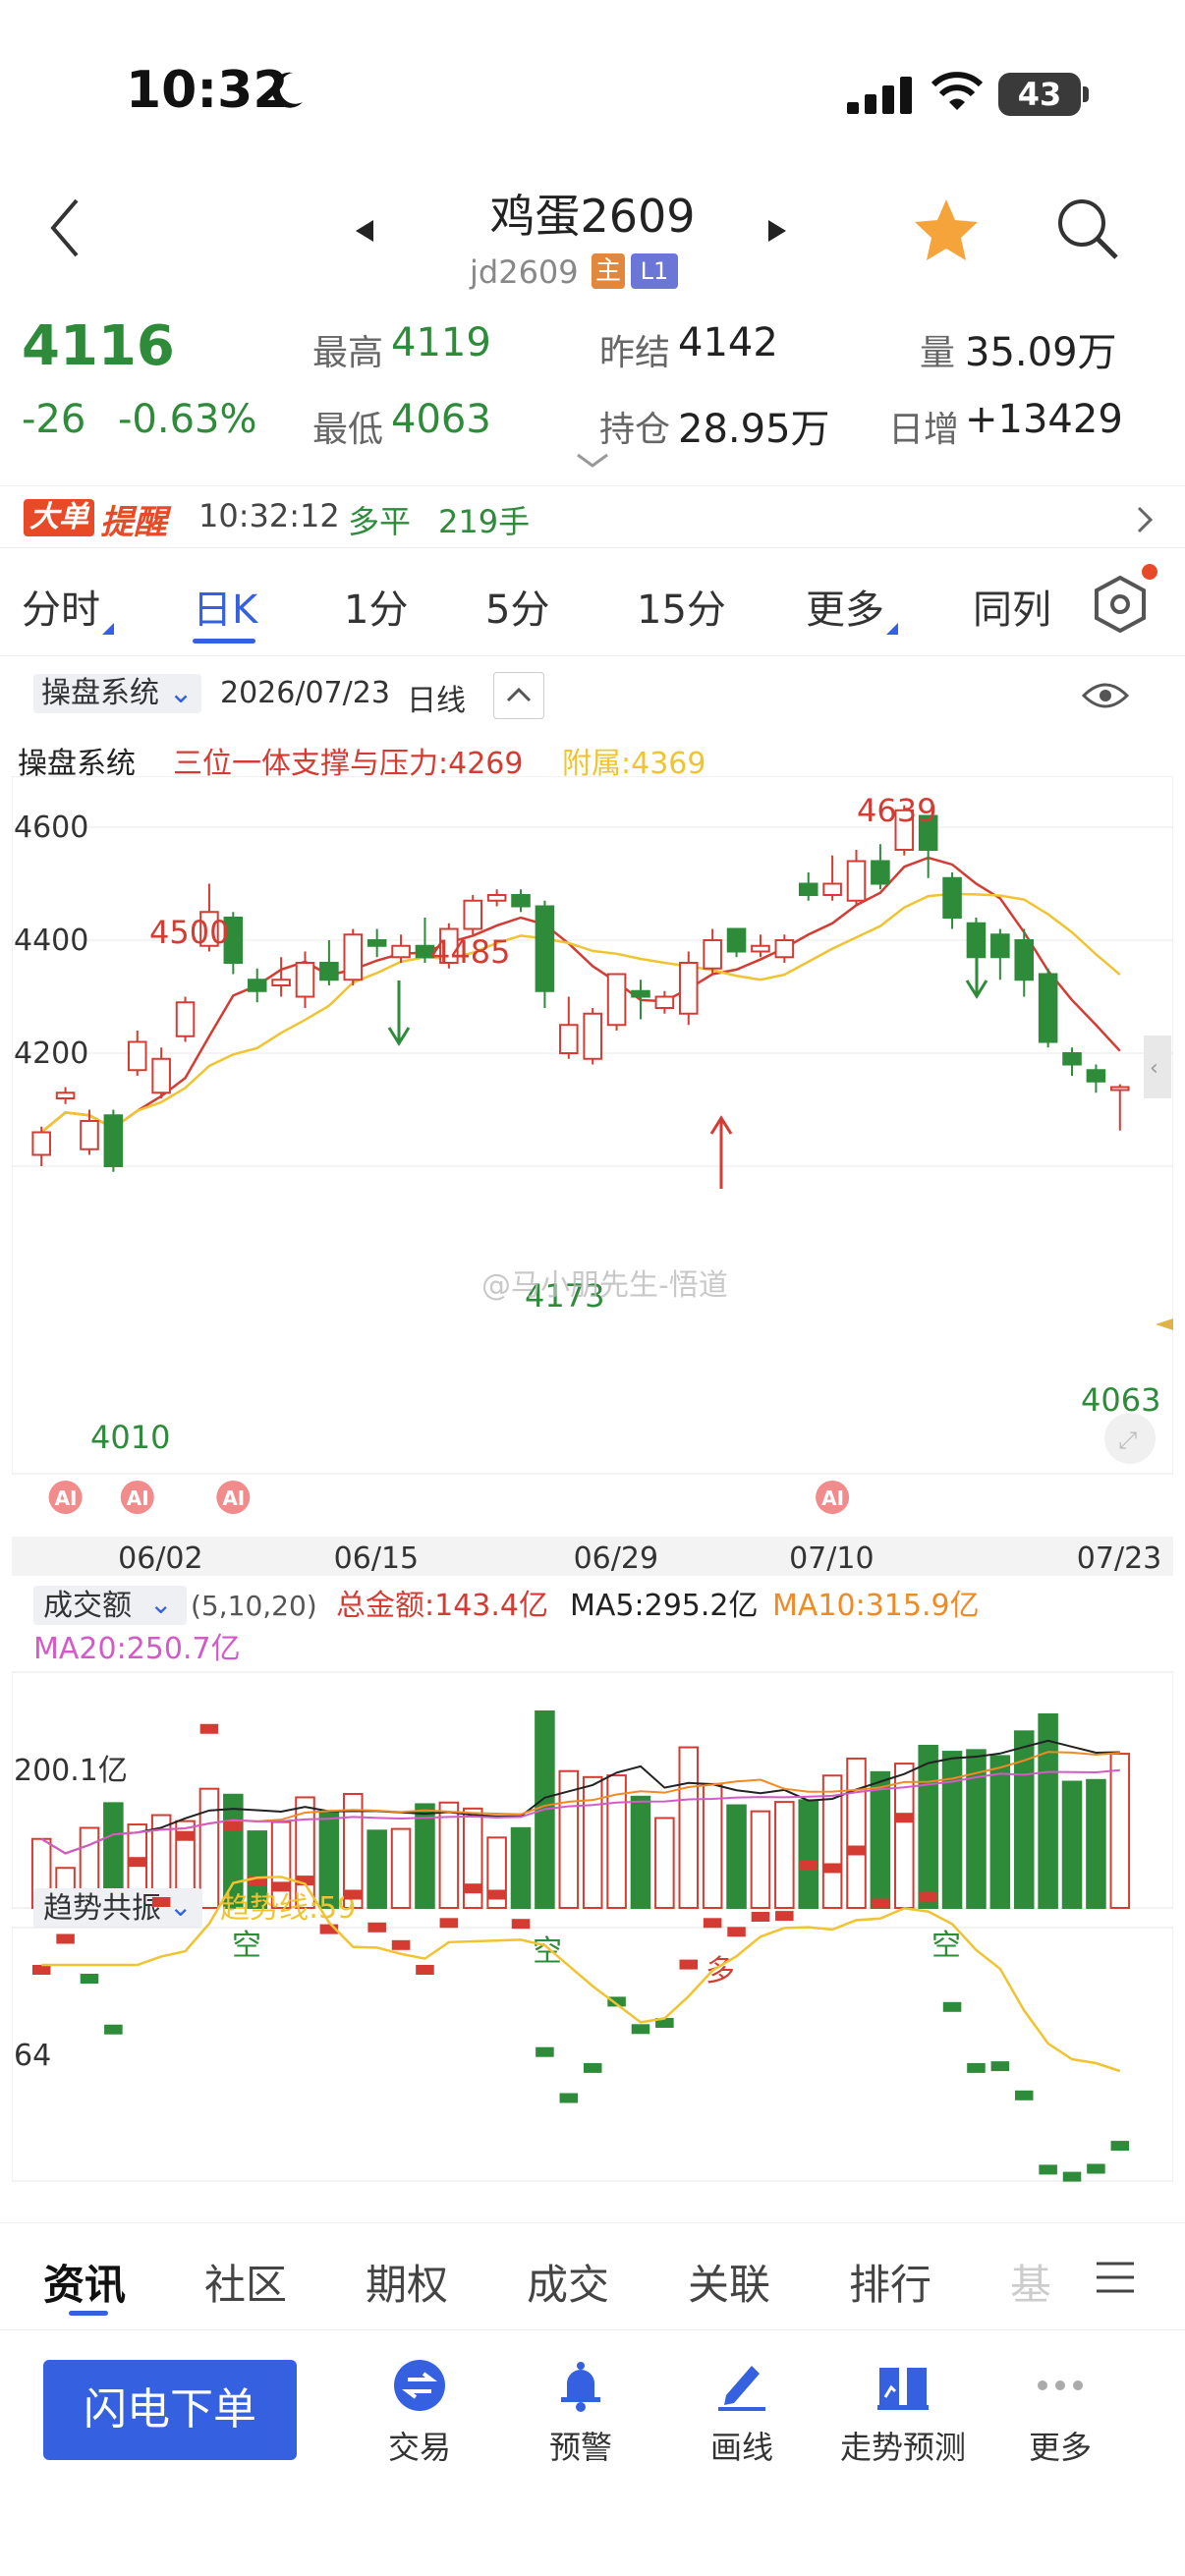 This screenshot has width=1185, height=2576. I want to click on tab-fundamentals: 基, so click(1030, 2282).